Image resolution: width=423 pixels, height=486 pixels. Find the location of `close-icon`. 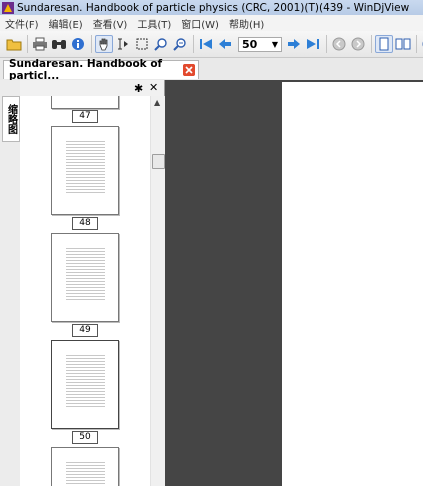

close-icon is located at coordinates (189, 70).